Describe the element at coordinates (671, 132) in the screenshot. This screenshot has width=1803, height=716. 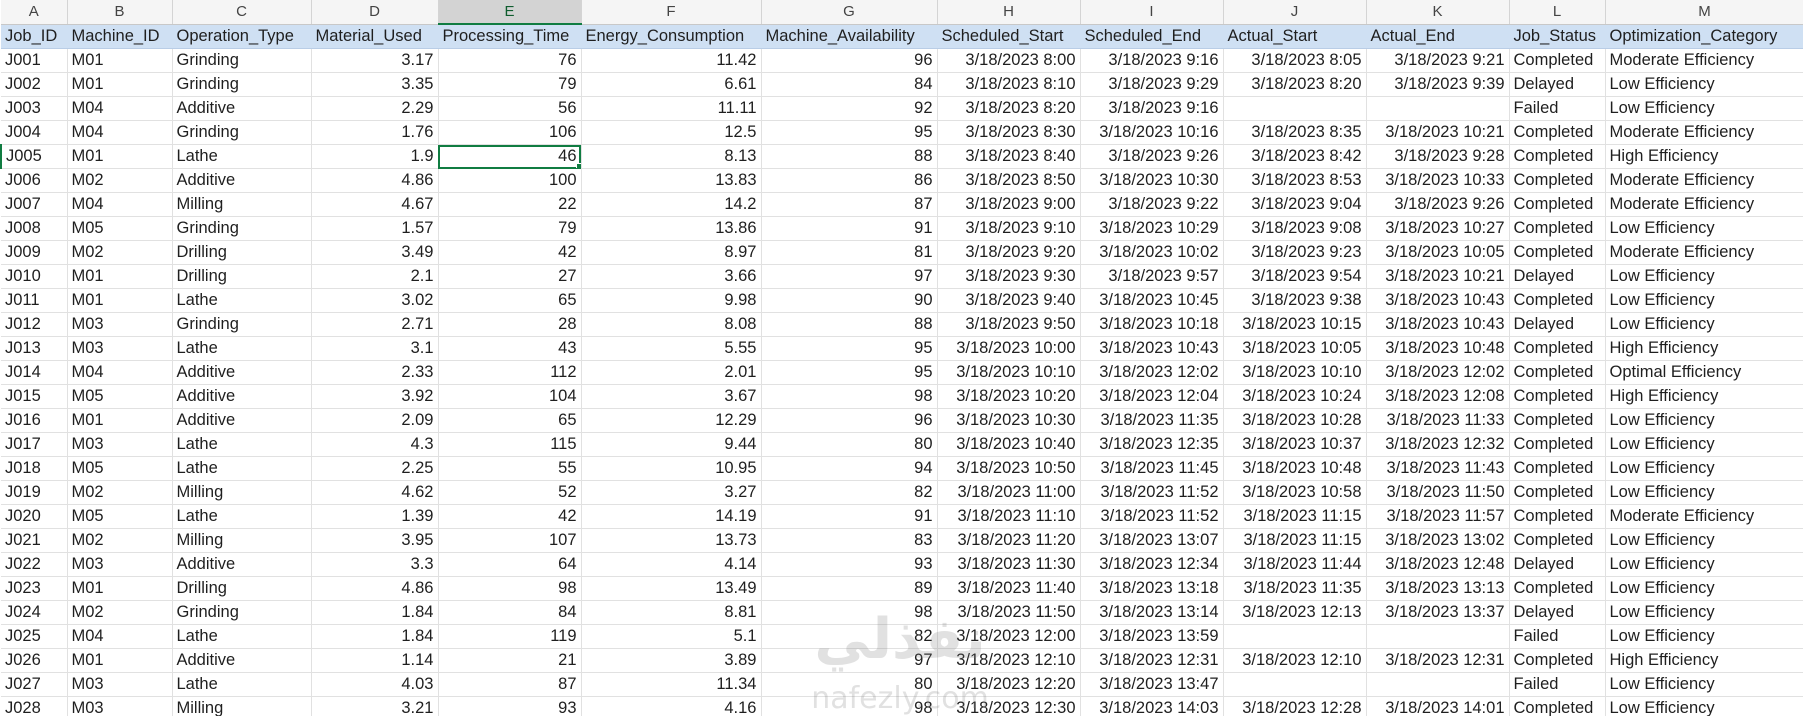
I see `table-cell: 12.5` at that location.